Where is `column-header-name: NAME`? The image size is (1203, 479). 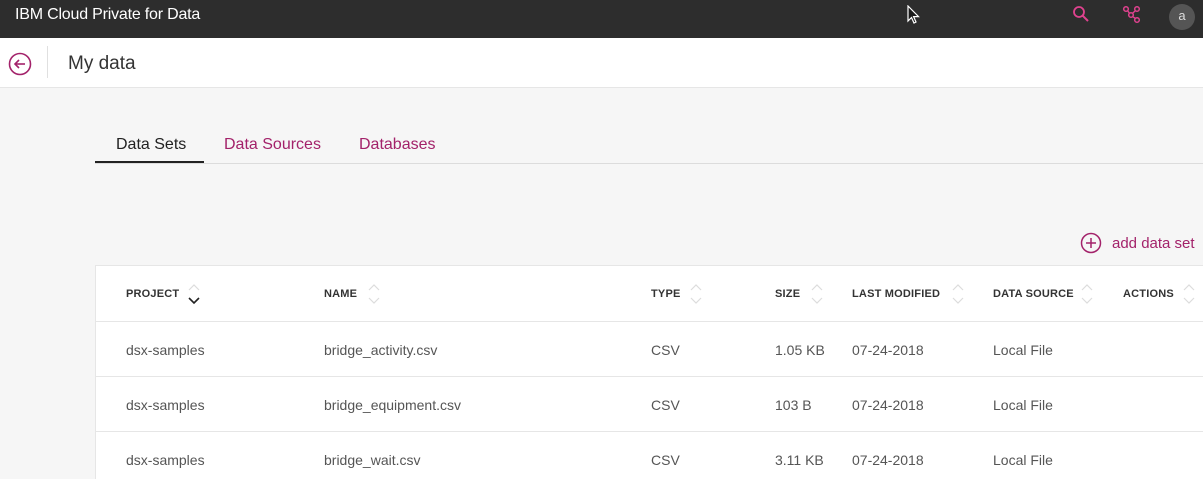
column-header-name: NAME is located at coordinates (340, 294).